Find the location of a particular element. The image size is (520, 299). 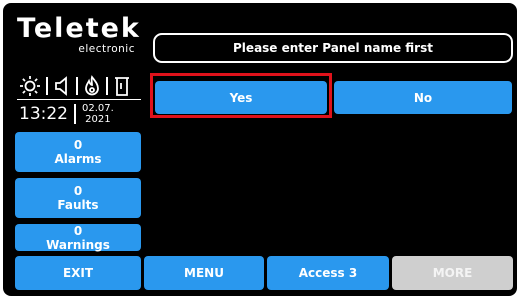

more-label: MORE is located at coordinates (452, 273).